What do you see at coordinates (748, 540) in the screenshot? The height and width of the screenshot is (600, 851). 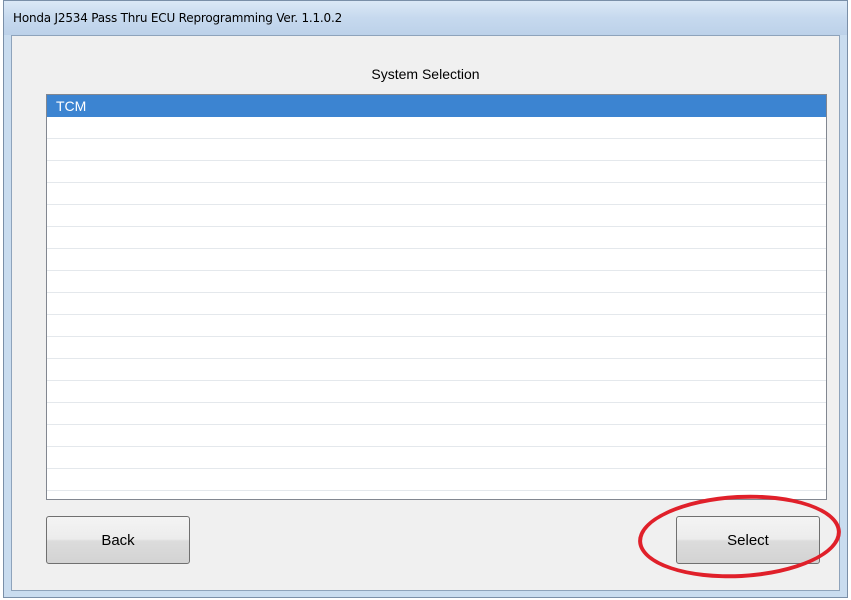 I see `select-button: Select` at bounding box center [748, 540].